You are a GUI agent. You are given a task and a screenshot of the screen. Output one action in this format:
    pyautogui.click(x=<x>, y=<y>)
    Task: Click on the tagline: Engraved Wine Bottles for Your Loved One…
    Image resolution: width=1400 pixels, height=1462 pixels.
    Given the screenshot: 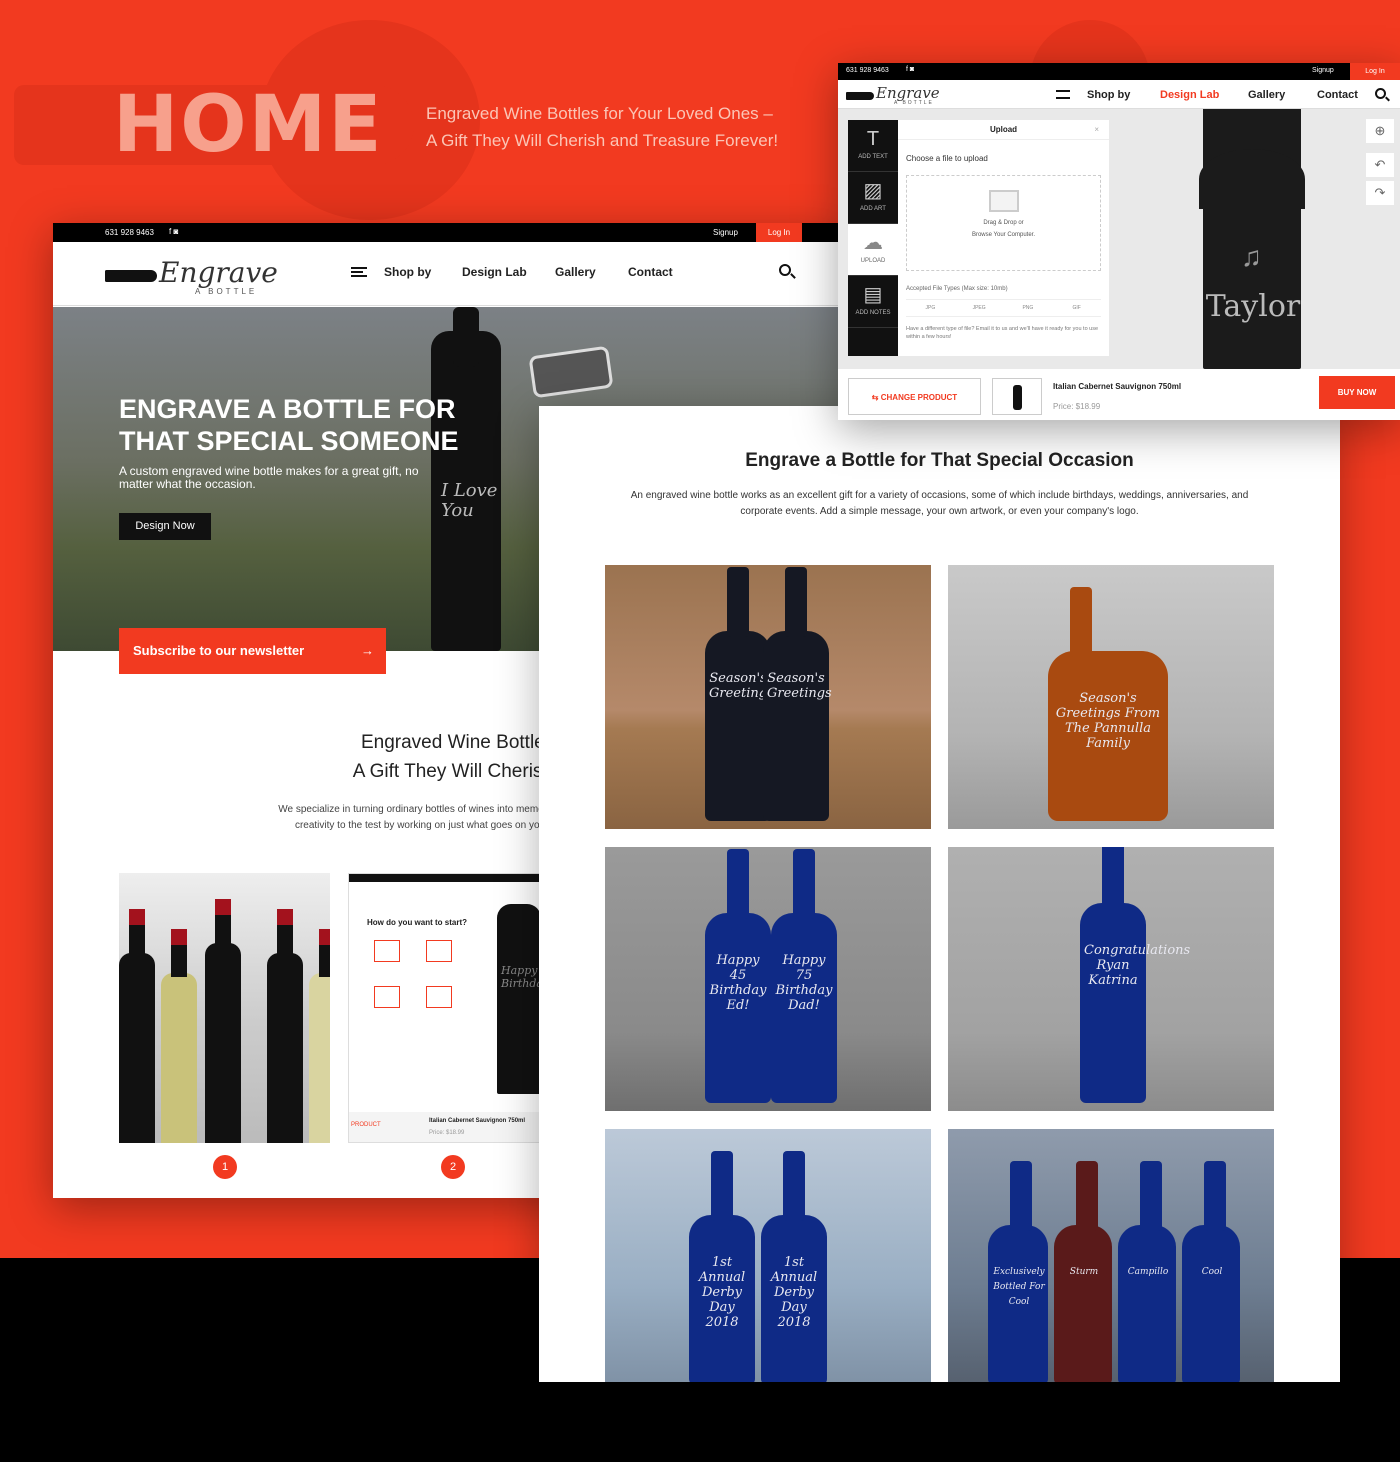 What is the action you would take?
    pyautogui.click(x=602, y=127)
    